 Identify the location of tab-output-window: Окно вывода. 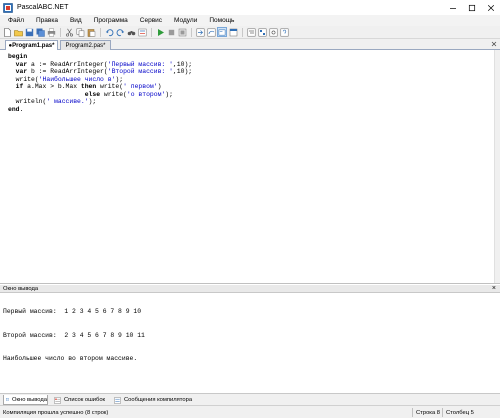
(25, 400).